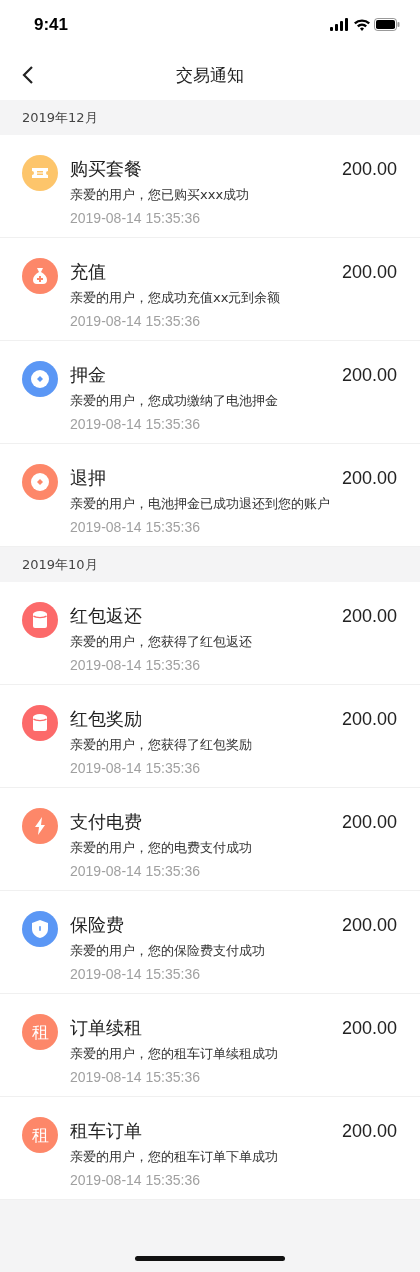 This screenshot has height=1272, width=420. I want to click on ticket-icon, so click(40, 173).